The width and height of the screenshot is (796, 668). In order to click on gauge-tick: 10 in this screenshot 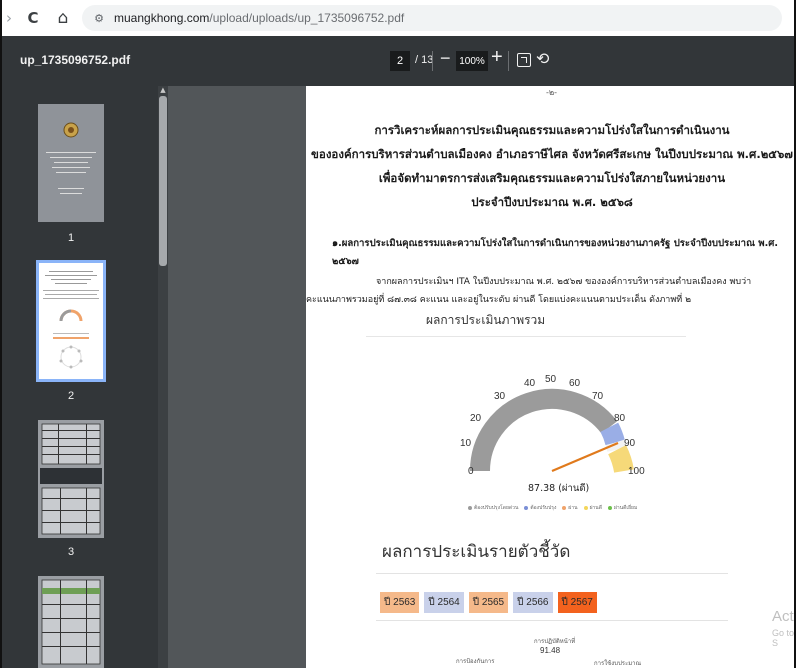, I will do `click(466, 443)`.